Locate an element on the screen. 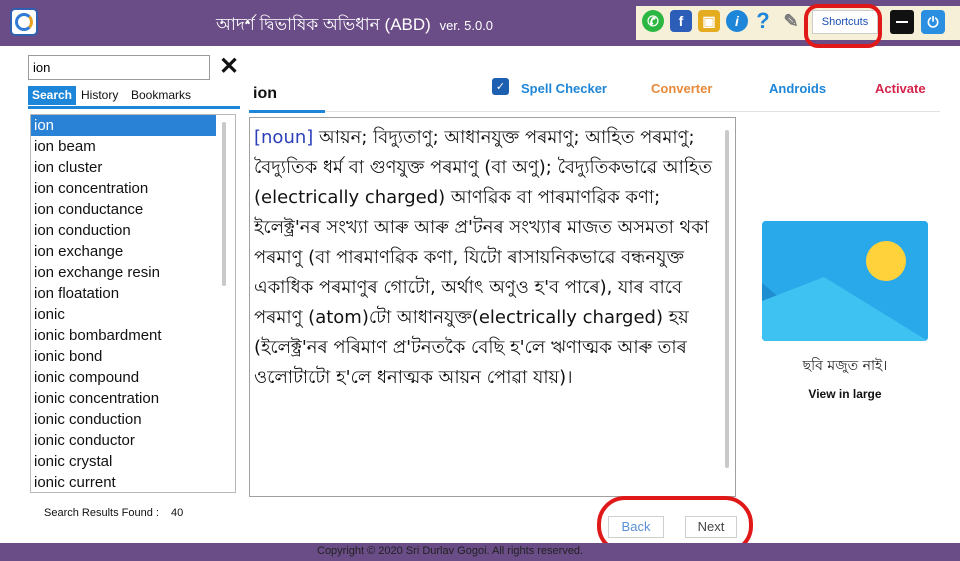 Image resolution: width=960 pixels, height=561 pixels. list-item: ionic concentration is located at coordinates (133, 398).